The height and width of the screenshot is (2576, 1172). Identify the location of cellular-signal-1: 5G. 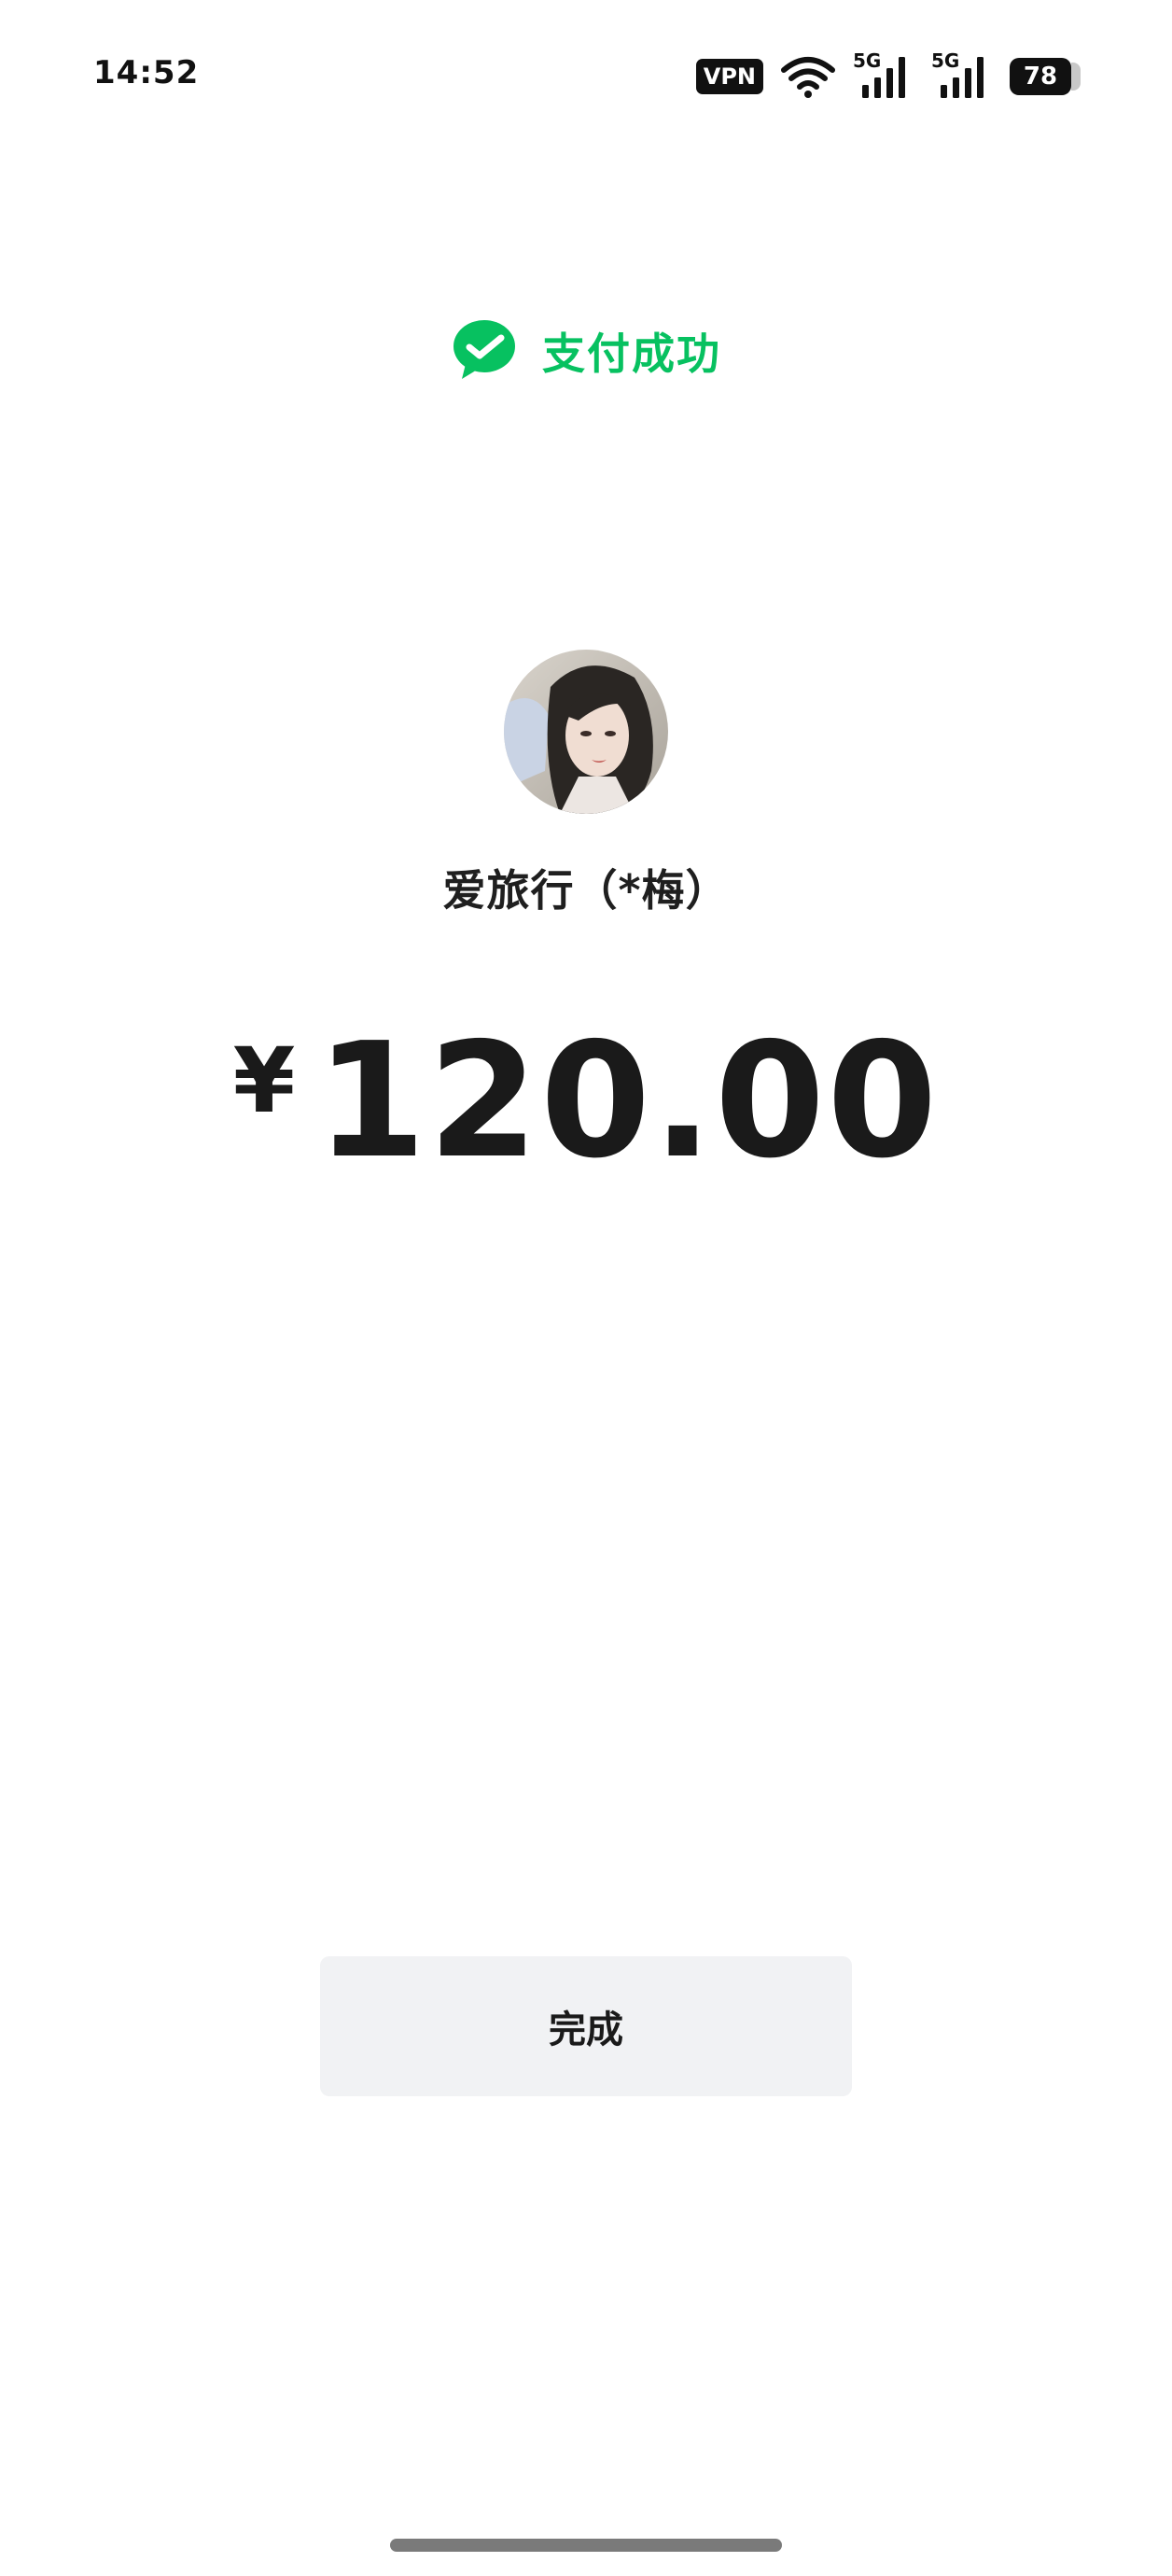
(883, 75).